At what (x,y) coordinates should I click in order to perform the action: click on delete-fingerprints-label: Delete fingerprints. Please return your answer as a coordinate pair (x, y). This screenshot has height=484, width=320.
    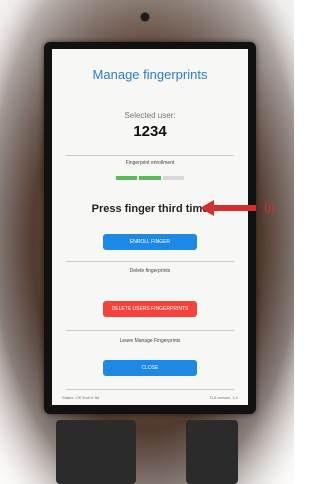
    Looking at the image, I should click on (150, 271).